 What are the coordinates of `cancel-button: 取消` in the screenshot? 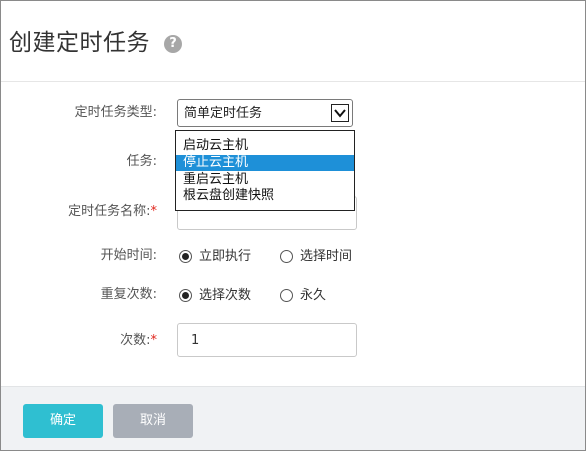 It's located at (153, 421).